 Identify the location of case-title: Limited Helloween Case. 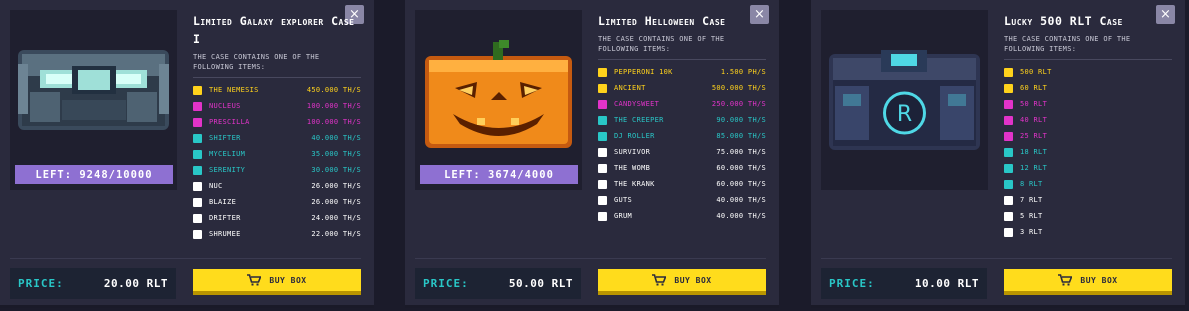
(662, 21).